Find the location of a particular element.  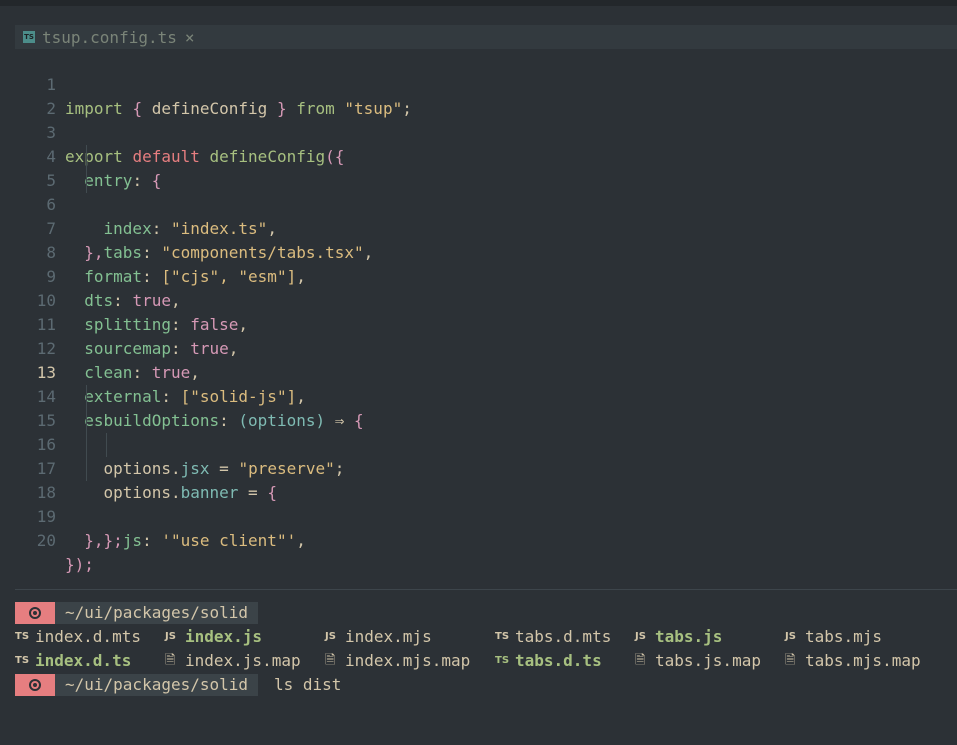

file-entry: JS index.mjs is located at coordinates (378, 637).